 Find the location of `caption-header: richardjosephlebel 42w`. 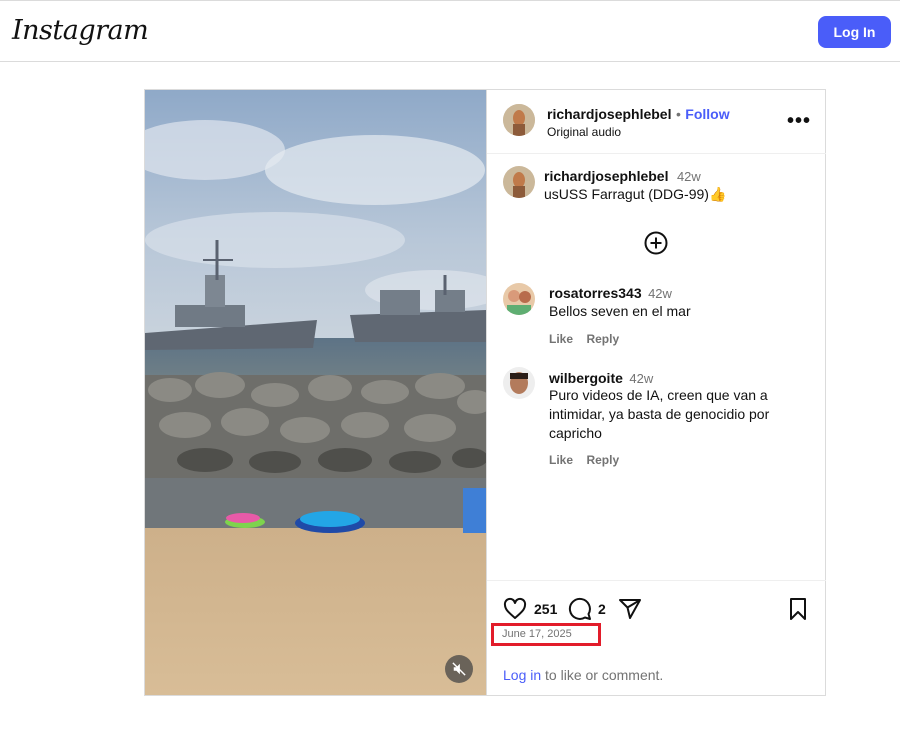

caption-header: richardjosephlebel 42w is located at coordinates (622, 177).